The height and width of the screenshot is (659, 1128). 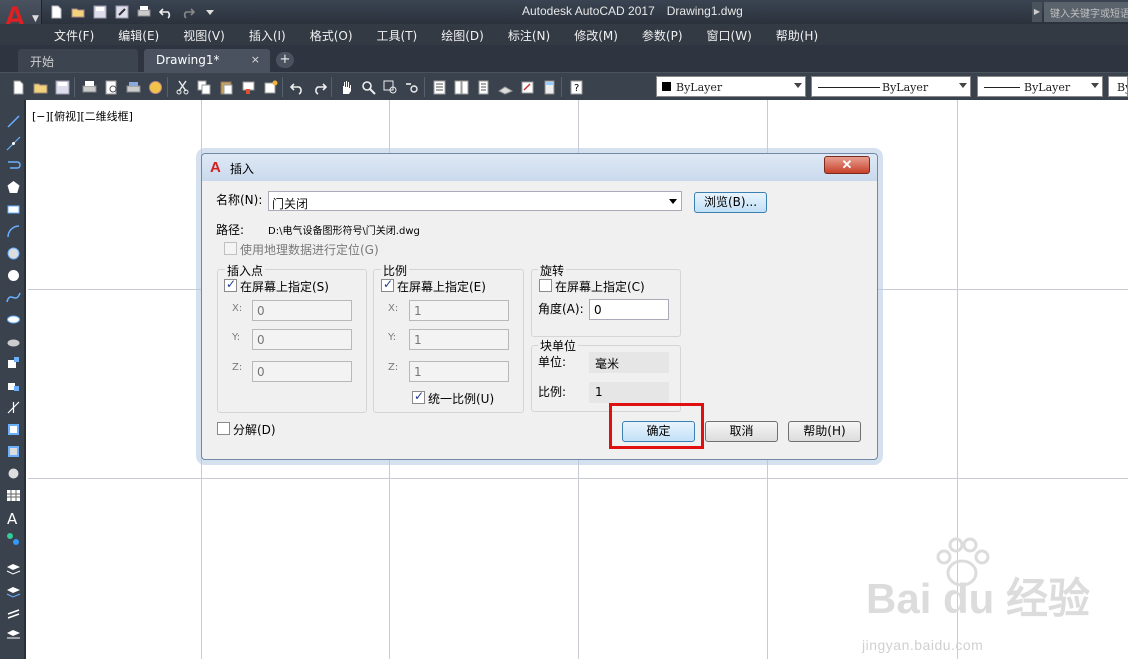 What do you see at coordinates (549, 87) in the screenshot?
I see `quick-calc-icon` at bounding box center [549, 87].